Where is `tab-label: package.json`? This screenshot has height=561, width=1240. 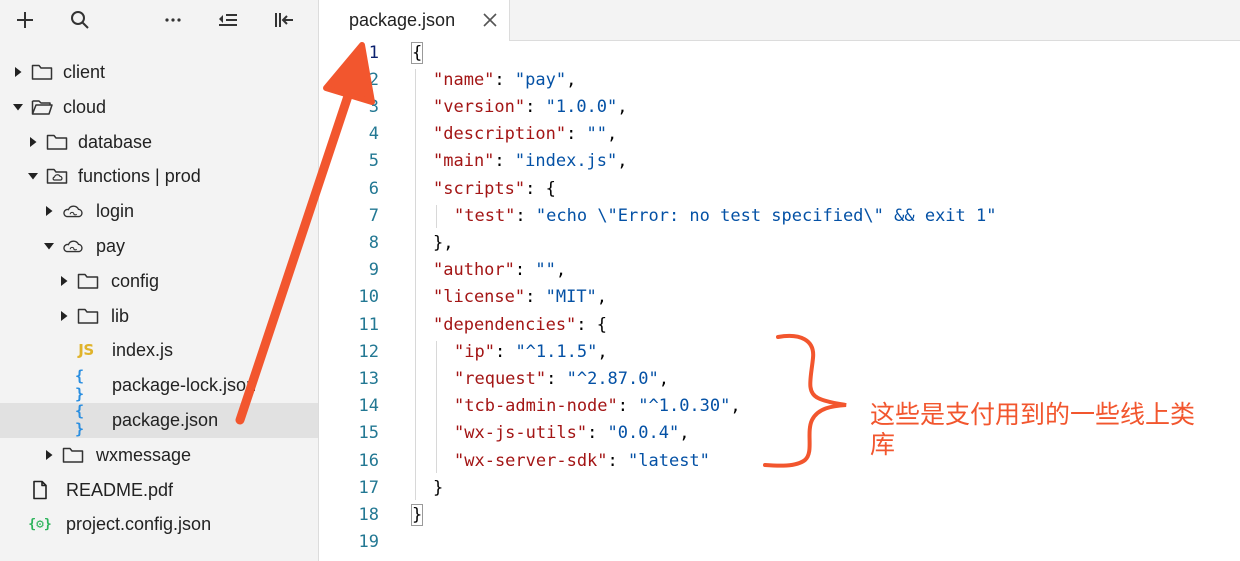
tab-label: package.json is located at coordinates (402, 20).